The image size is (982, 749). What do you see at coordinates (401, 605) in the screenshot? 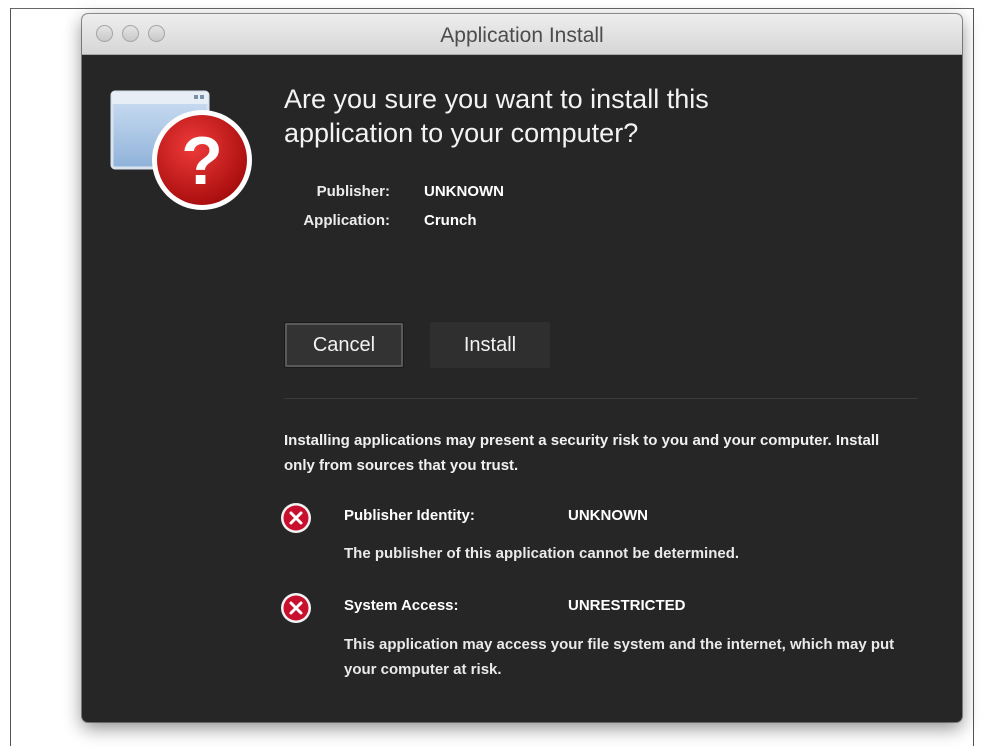
I see `risk-label-system-access: System Access:` at bounding box center [401, 605].